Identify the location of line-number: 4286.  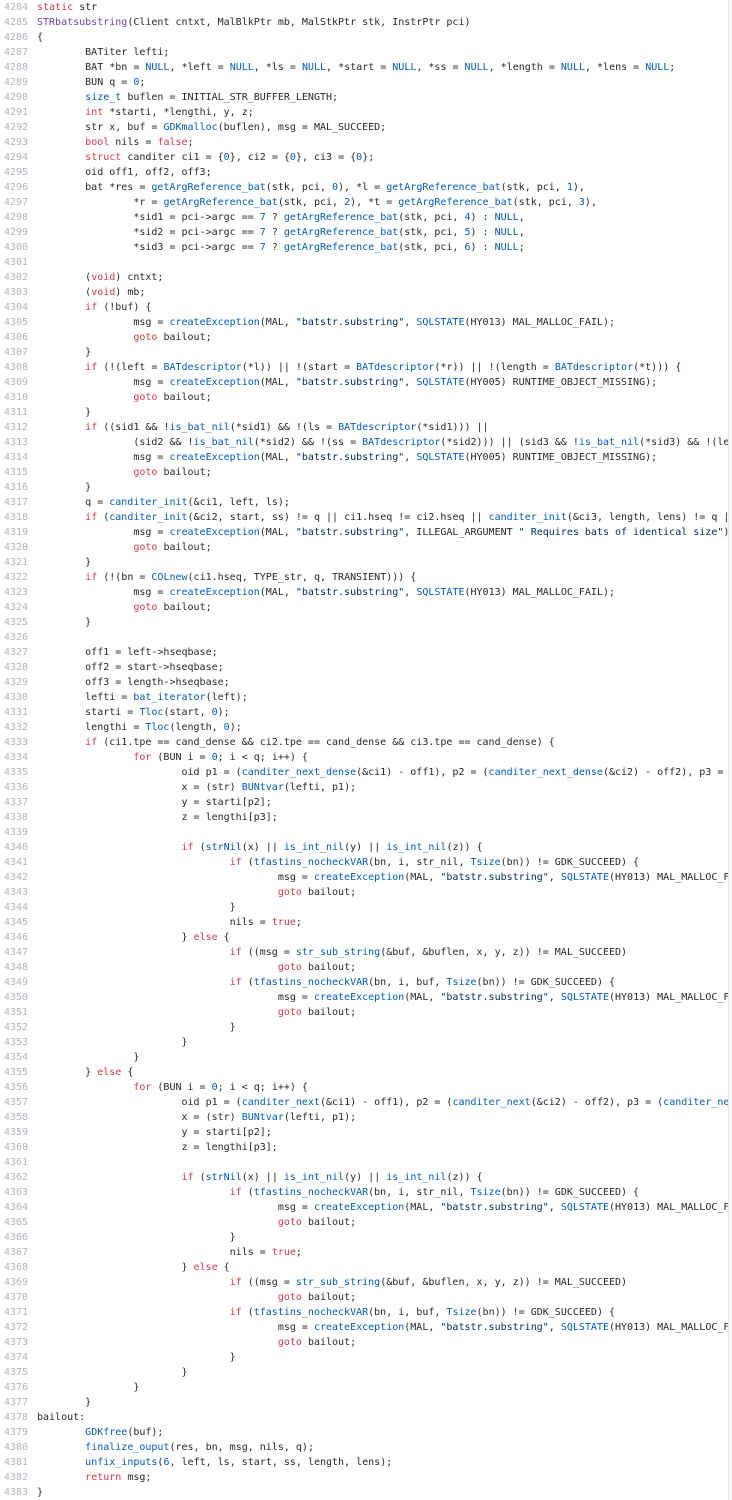
(16, 37).